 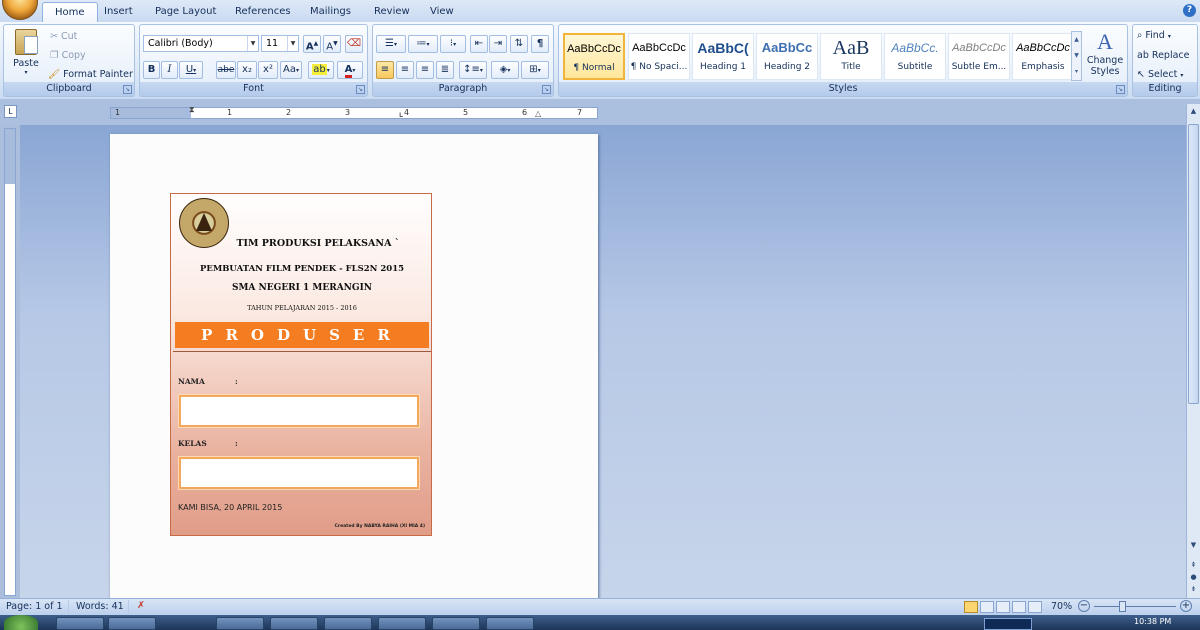 I want to click on select-button: ↖ Select ▾, so click(x=1160, y=74).